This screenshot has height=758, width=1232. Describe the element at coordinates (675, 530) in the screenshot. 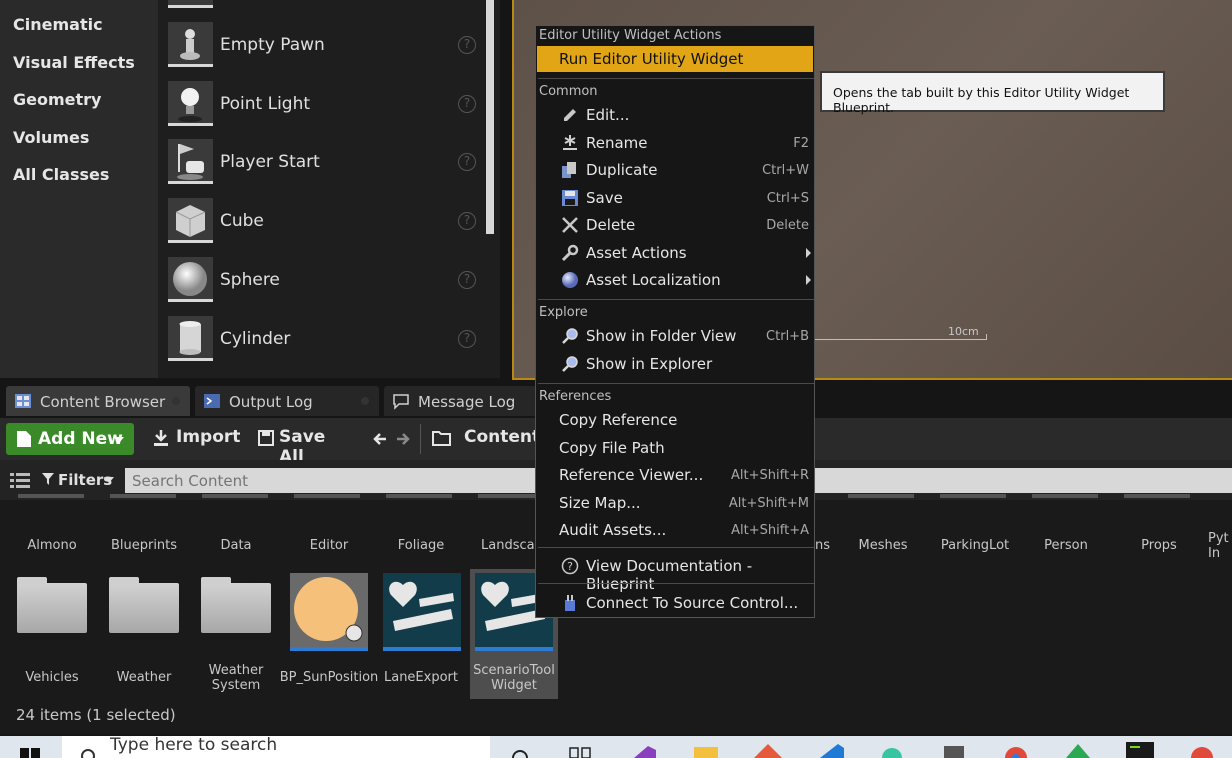

I see `audit-assets-item: Audit Assets... Alt+Shift+A` at that location.